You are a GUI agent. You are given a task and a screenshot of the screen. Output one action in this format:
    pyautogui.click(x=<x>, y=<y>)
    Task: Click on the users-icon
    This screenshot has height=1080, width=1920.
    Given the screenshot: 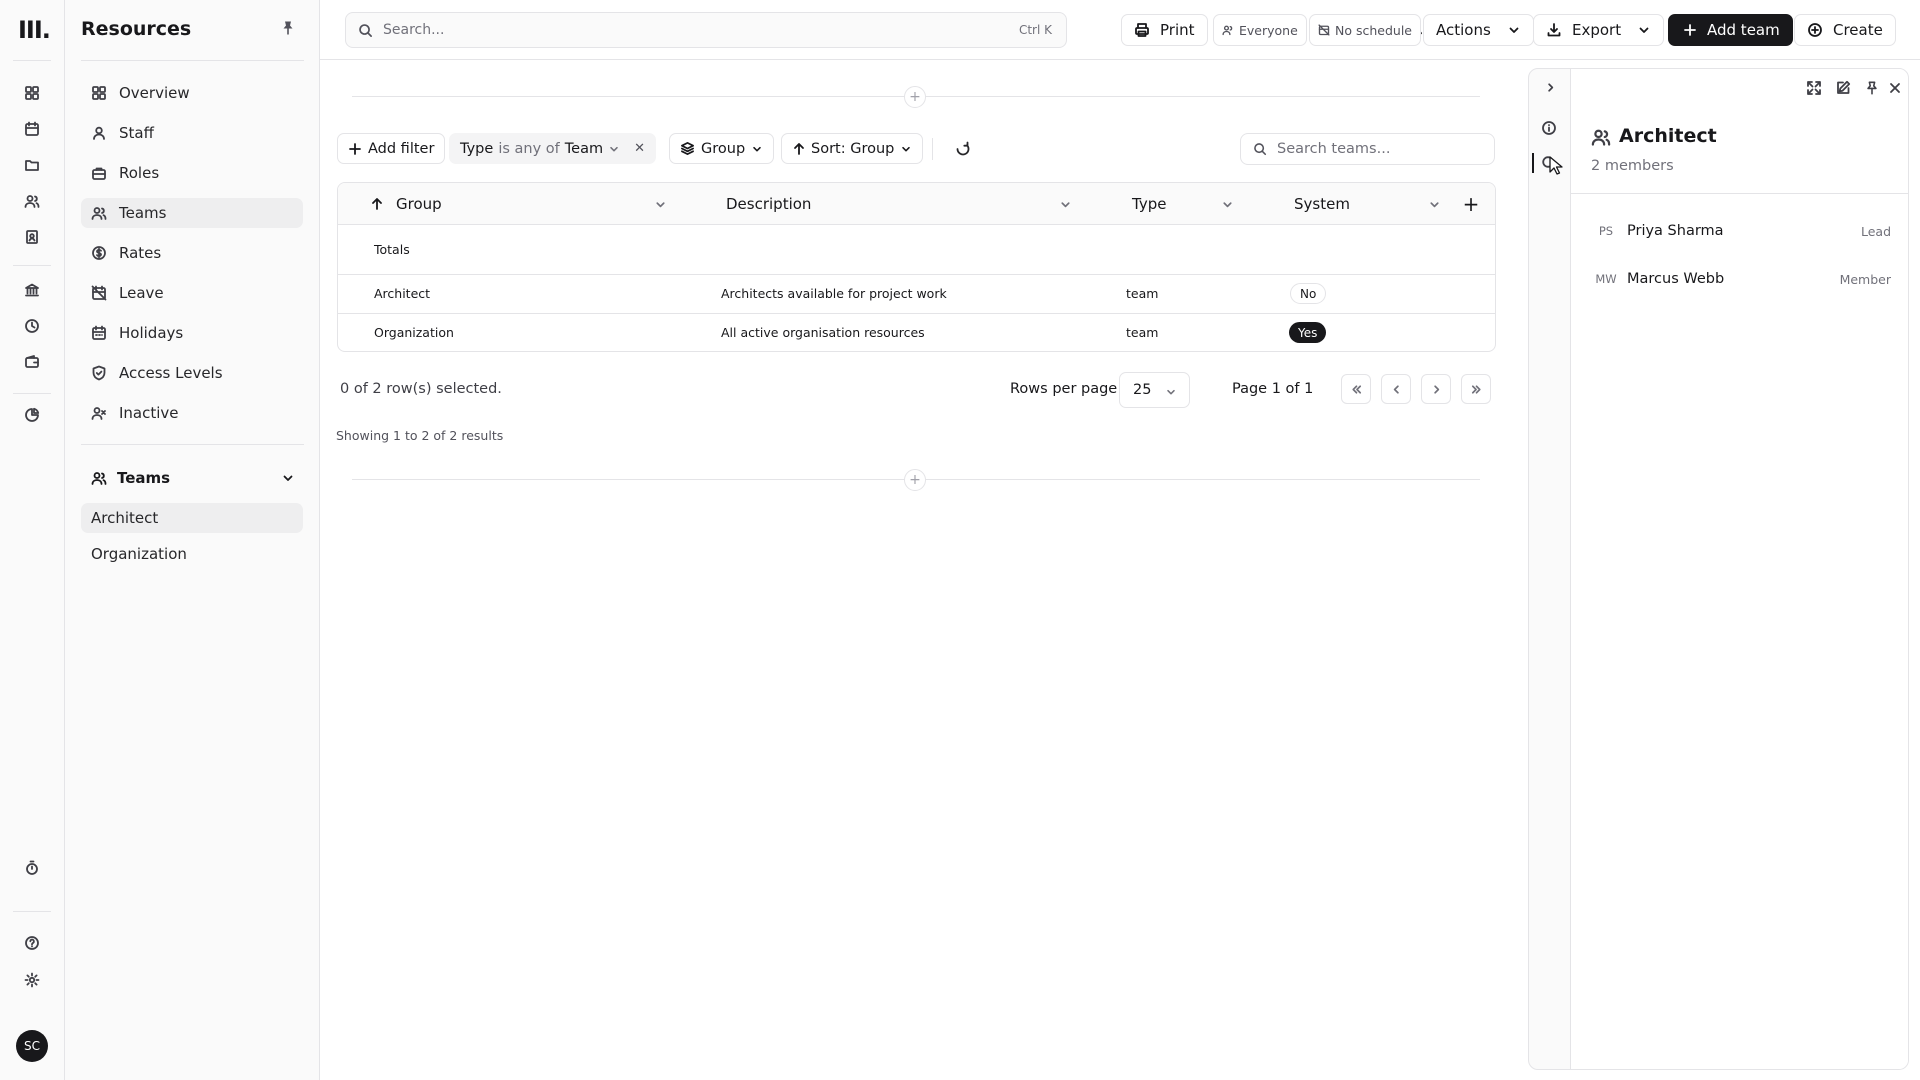 What is the action you would take?
    pyautogui.click(x=32, y=201)
    